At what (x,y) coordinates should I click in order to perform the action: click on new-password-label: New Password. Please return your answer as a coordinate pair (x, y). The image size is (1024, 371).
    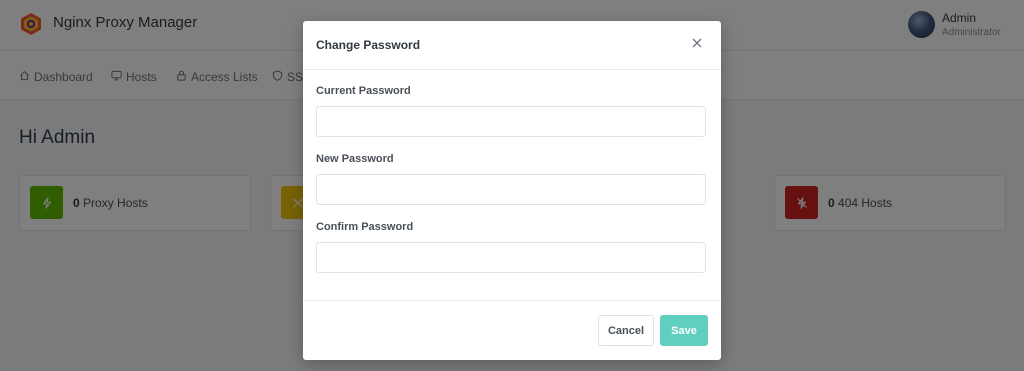
    Looking at the image, I should click on (355, 159).